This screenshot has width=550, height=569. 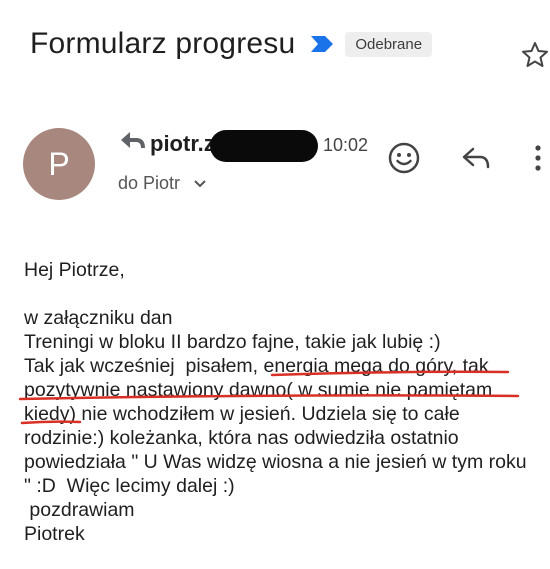 I want to click on subject-row: Formularz progresu Odebrane, so click(x=231, y=44).